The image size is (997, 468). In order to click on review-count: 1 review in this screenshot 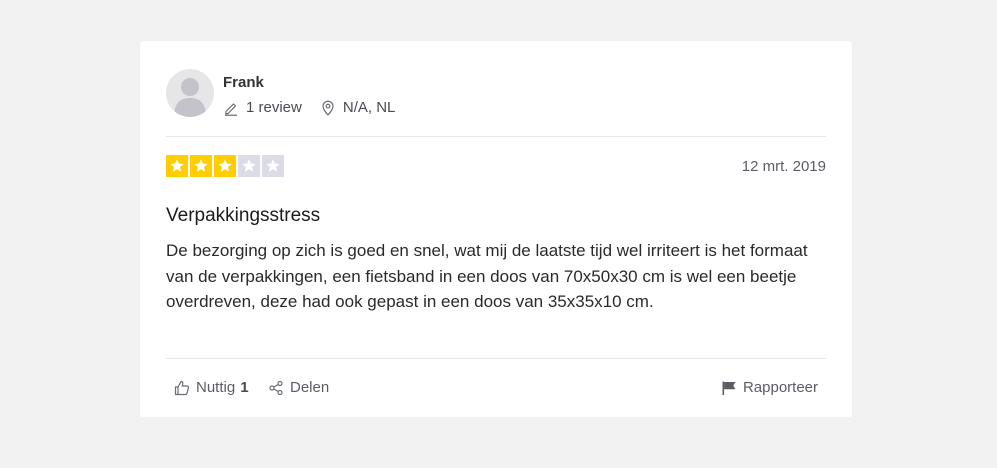, I will do `click(262, 107)`.